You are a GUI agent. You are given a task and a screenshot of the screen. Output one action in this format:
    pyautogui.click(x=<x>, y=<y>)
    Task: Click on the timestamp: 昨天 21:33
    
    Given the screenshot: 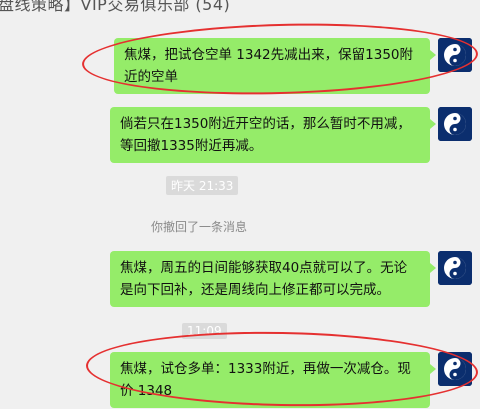 What is the action you would take?
    pyautogui.click(x=202, y=185)
    